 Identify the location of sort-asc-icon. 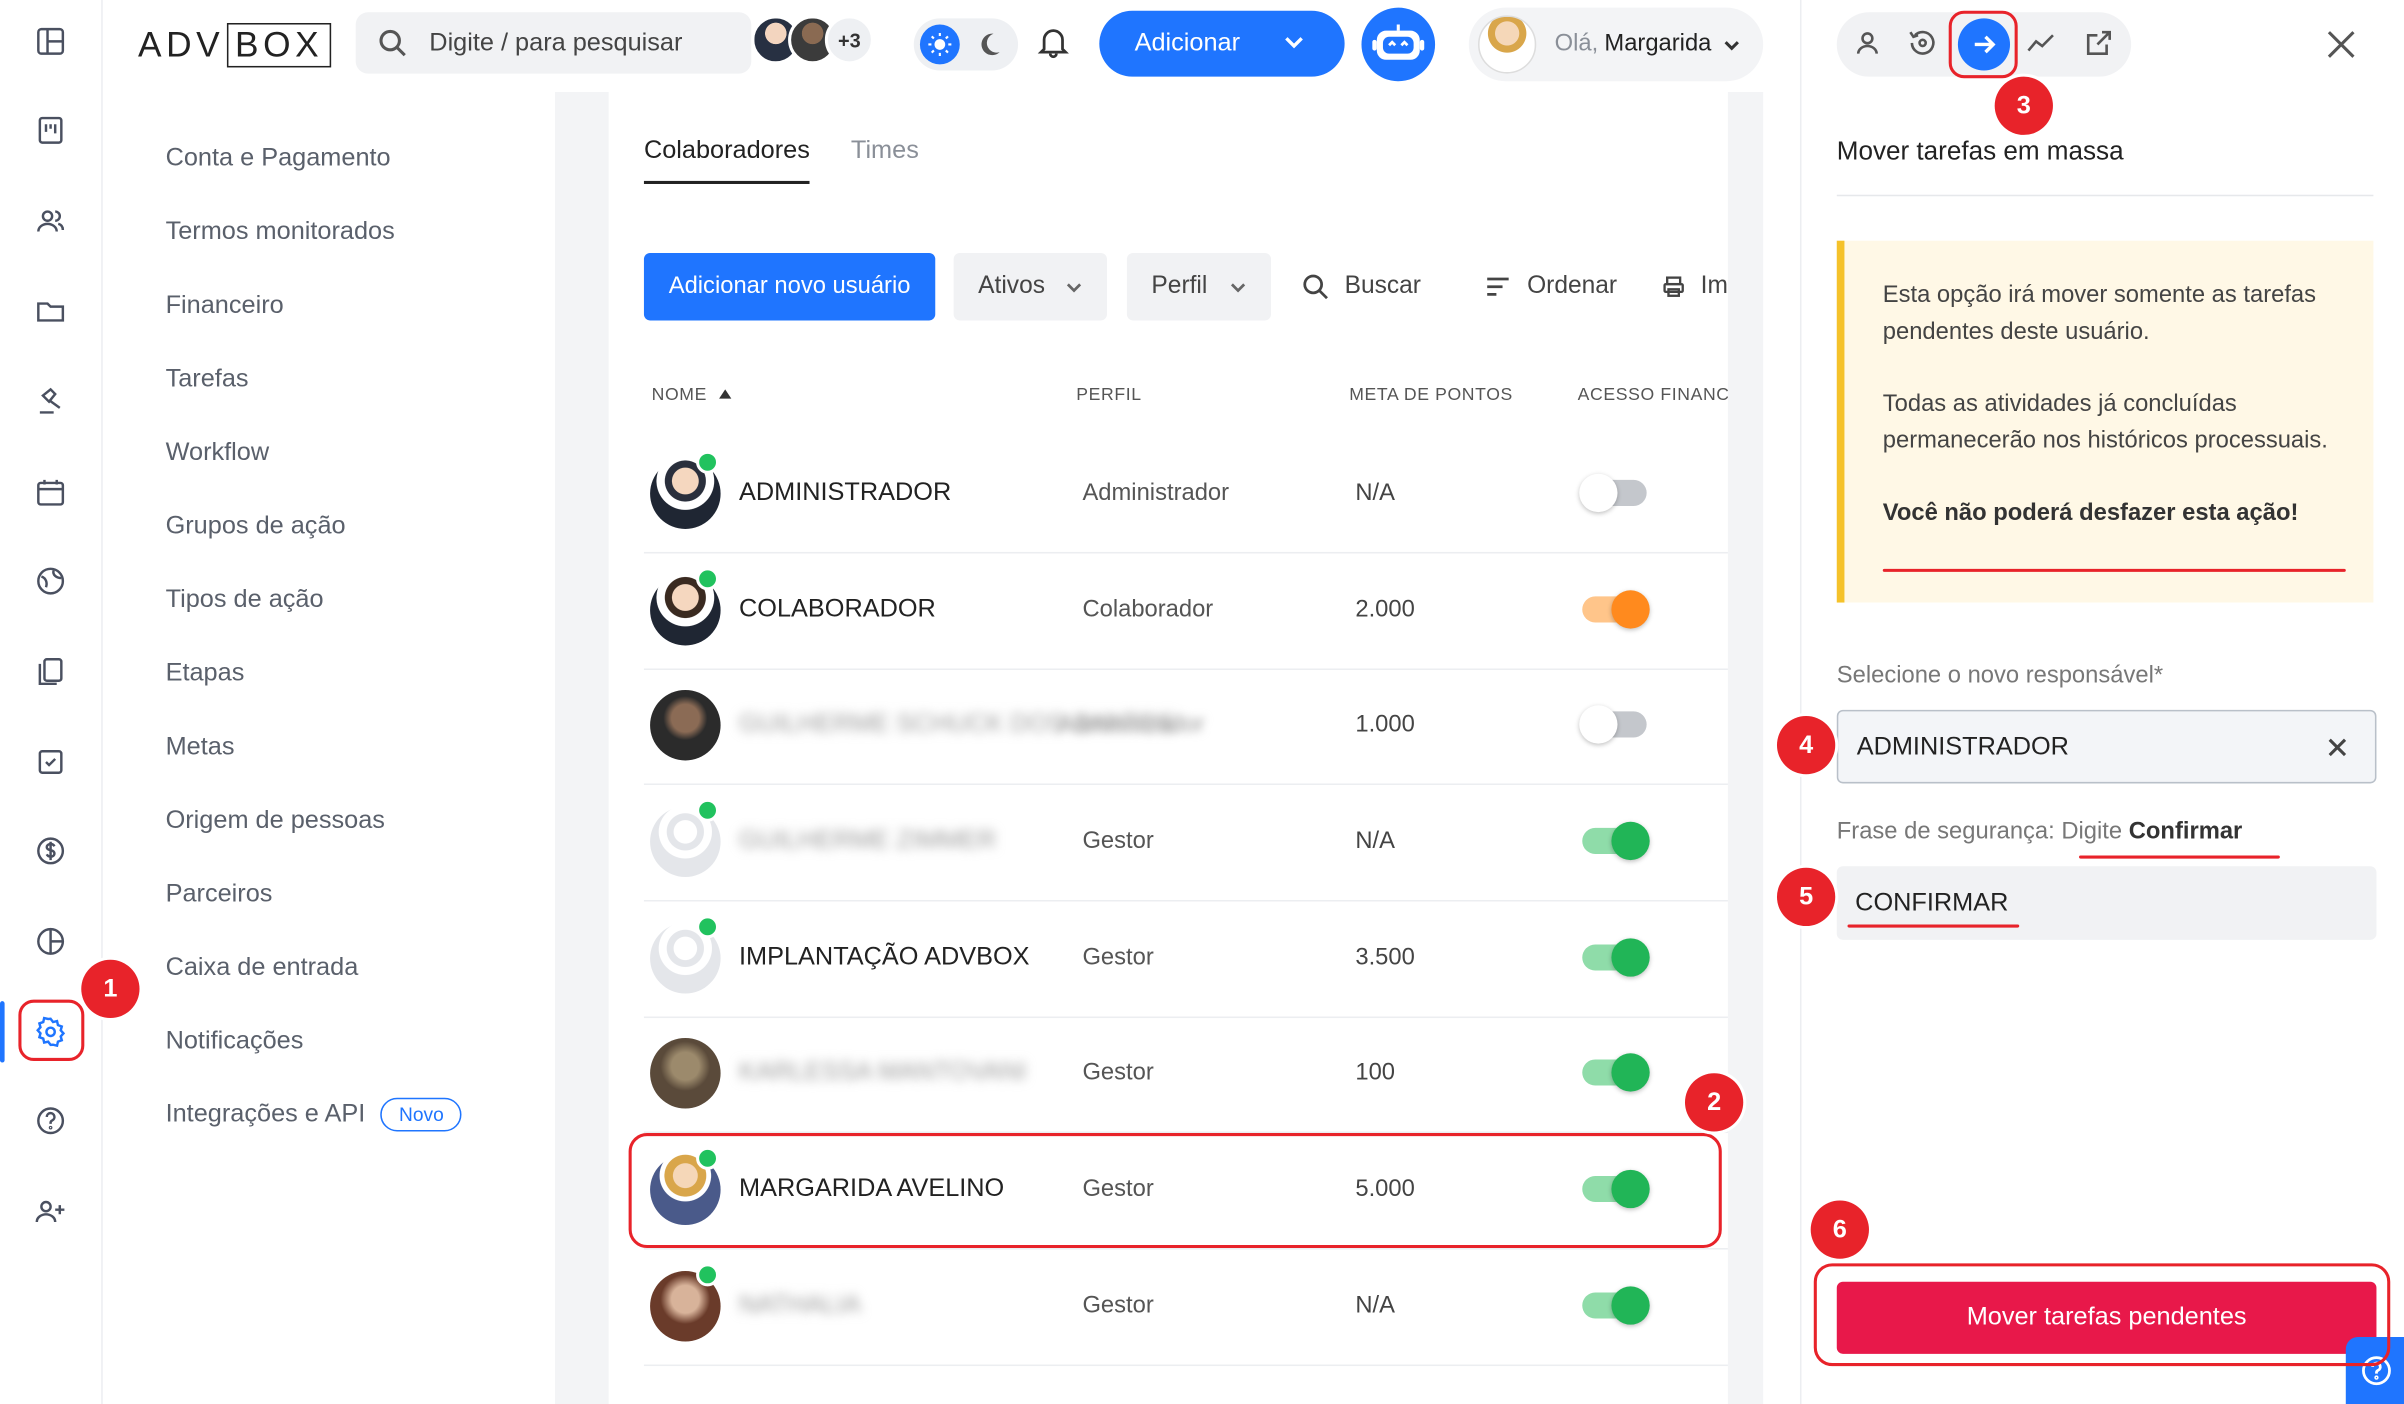
(725, 394).